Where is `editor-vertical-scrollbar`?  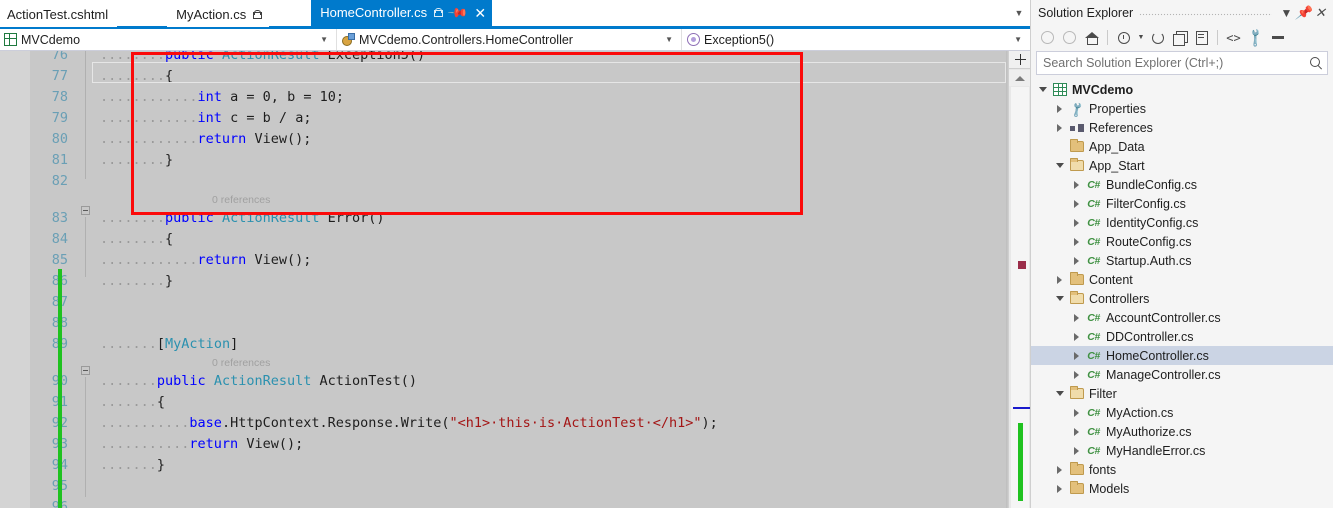 editor-vertical-scrollbar is located at coordinates (1019, 279).